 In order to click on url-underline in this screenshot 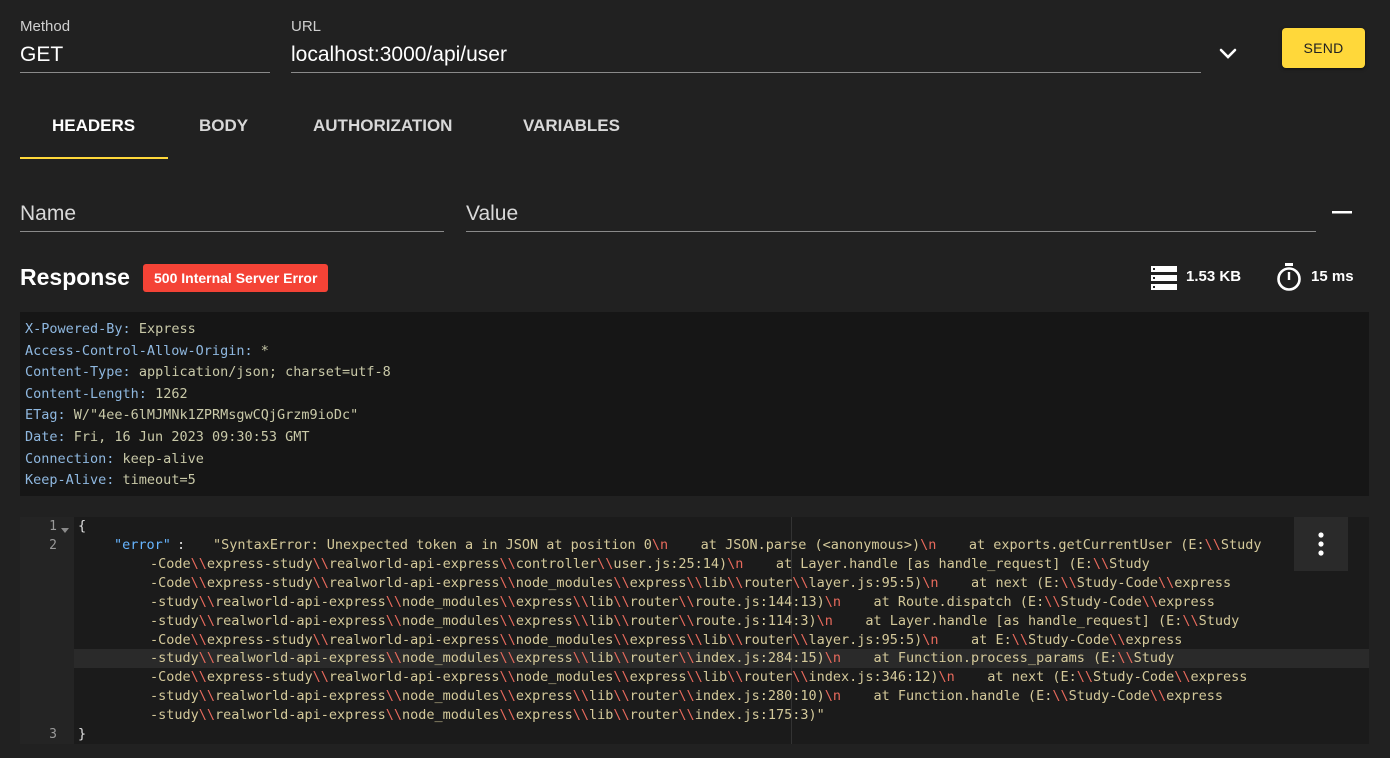, I will do `click(746, 72)`.